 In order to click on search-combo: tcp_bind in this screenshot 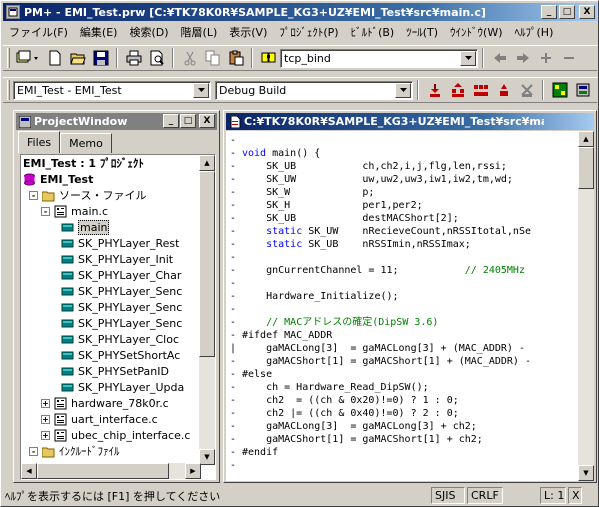, I will do `click(379, 58)`.